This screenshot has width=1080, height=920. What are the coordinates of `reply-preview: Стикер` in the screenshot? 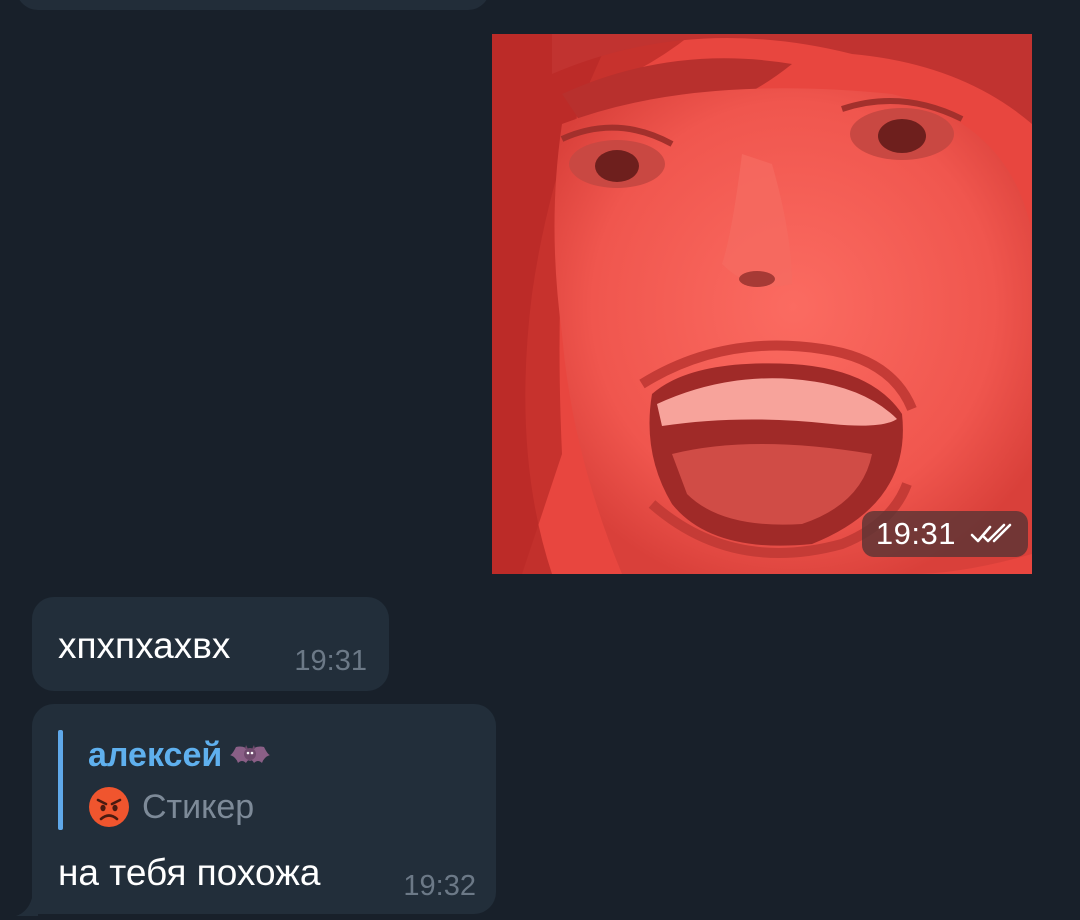 It's located at (171, 807).